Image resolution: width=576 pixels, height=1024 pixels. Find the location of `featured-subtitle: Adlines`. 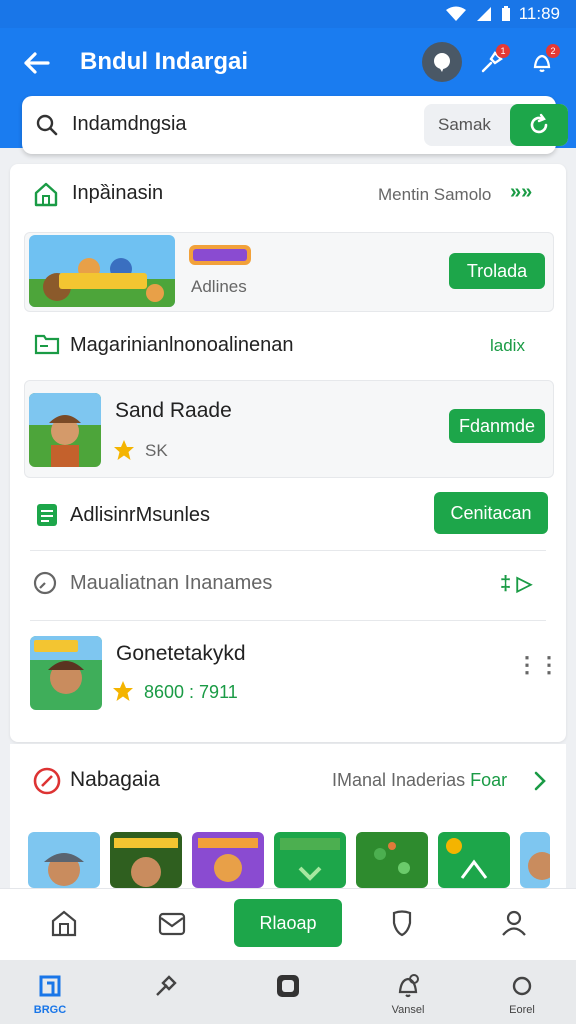

featured-subtitle: Adlines is located at coordinates (219, 286).